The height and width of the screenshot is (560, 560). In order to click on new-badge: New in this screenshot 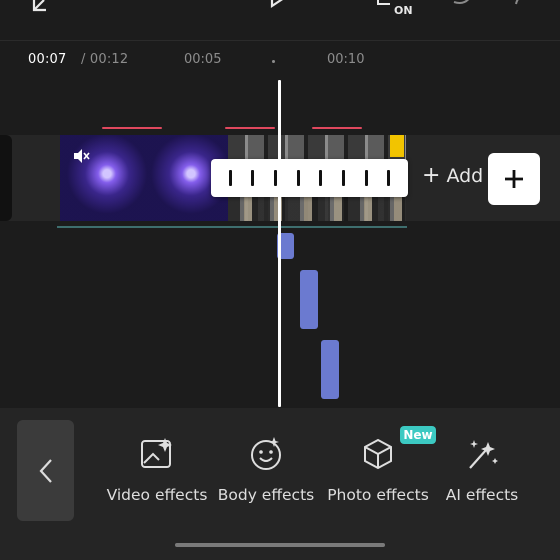, I will do `click(418, 435)`.